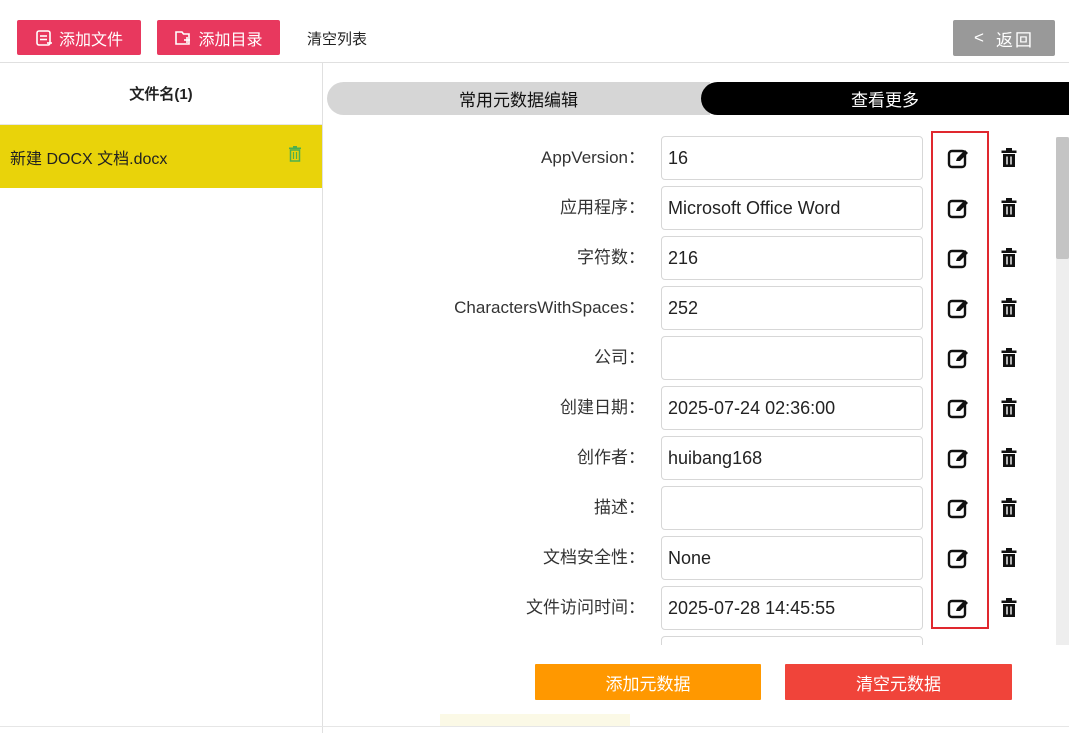 This screenshot has width=1069, height=733. Describe the element at coordinates (535, 720) in the screenshot. I see `footer-faint-bar` at that location.